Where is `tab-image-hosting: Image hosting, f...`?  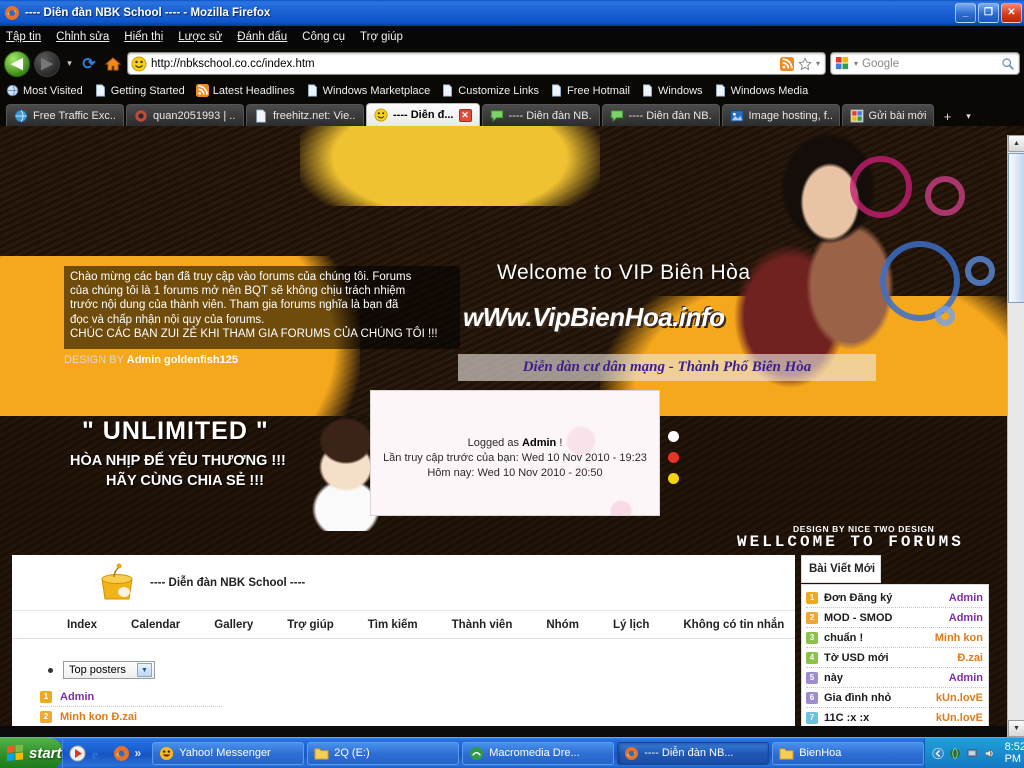
tab-image-hosting: Image hosting, f... is located at coordinates (780, 115).